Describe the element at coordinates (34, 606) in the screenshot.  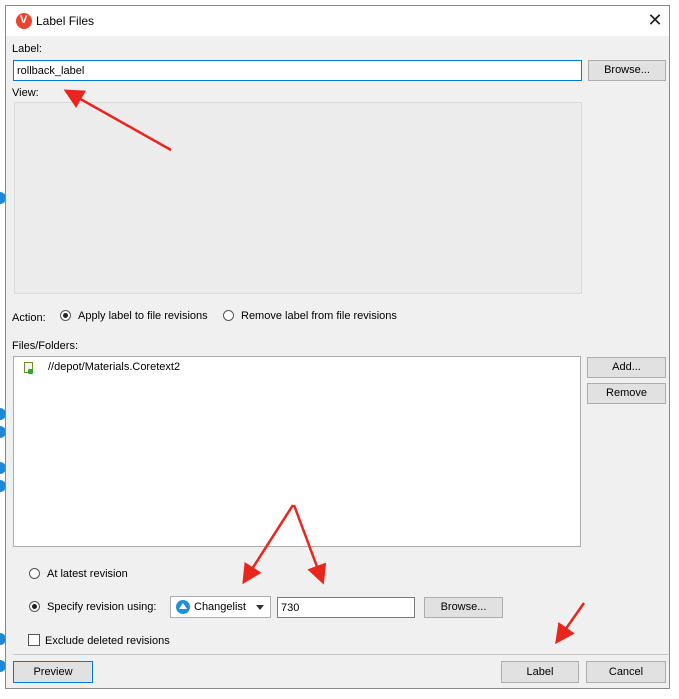
I see `specify-revision-radio` at that location.